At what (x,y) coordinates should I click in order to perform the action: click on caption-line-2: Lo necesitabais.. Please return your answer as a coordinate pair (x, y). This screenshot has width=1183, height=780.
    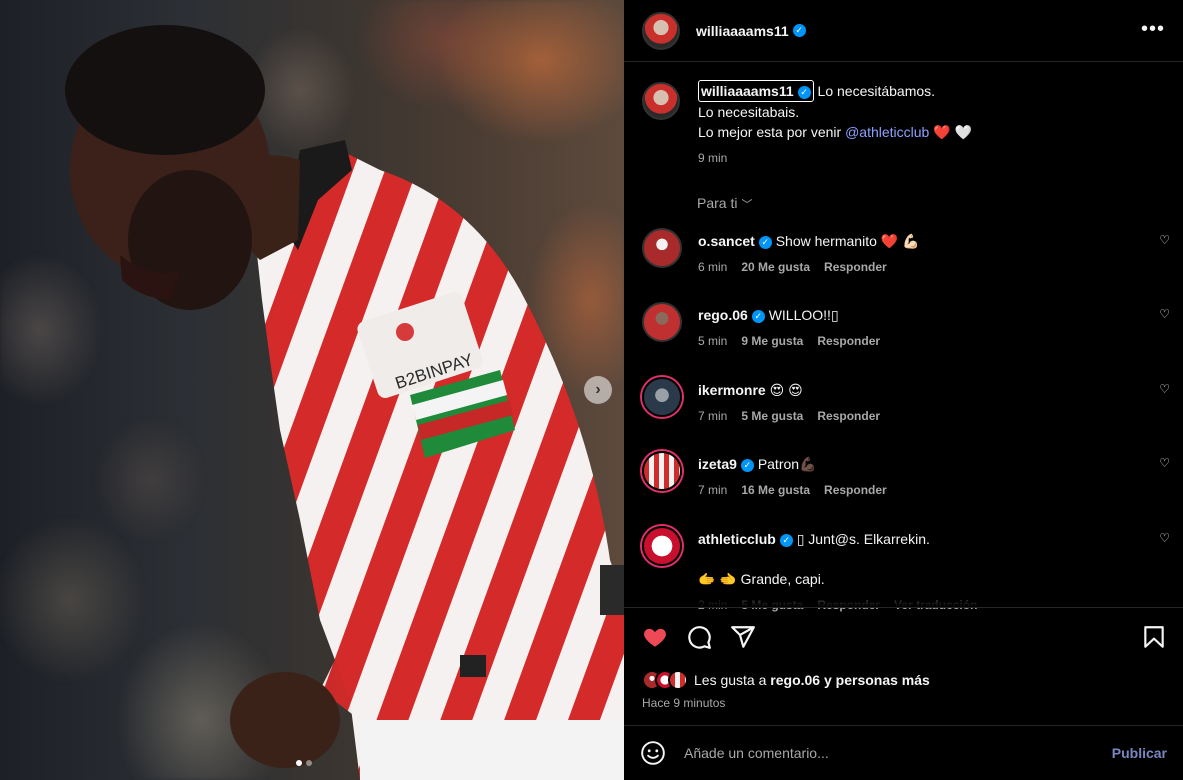
    Looking at the image, I should click on (749, 112).